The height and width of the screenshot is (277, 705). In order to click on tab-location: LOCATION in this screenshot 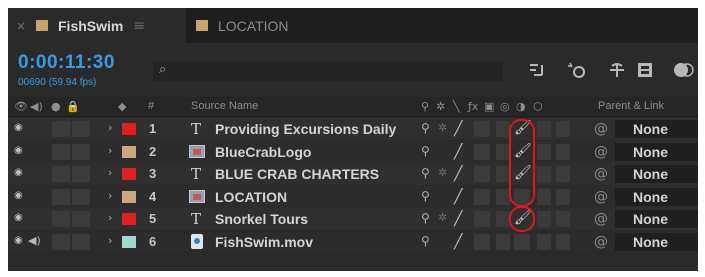, I will do `click(238, 25)`.